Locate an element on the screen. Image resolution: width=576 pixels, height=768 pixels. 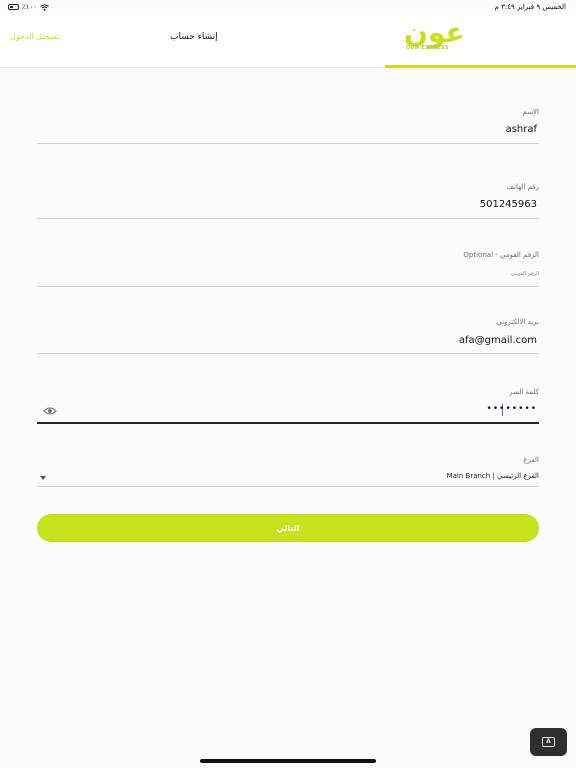
branch-select: الفرع الفرع الرئيسي | Main Branch is located at coordinates (288, 471).